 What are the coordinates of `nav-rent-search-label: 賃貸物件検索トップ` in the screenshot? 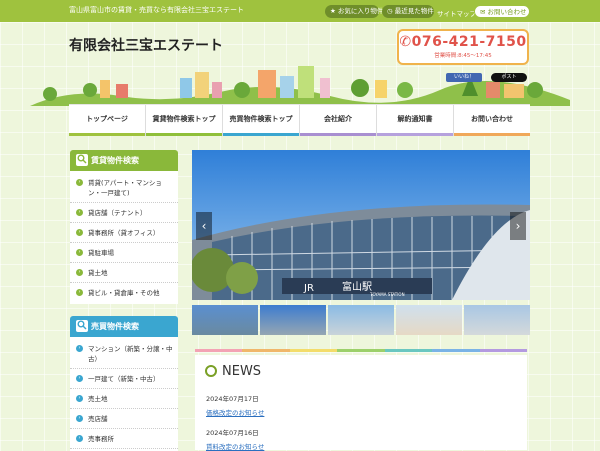 It's located at (184, 119).